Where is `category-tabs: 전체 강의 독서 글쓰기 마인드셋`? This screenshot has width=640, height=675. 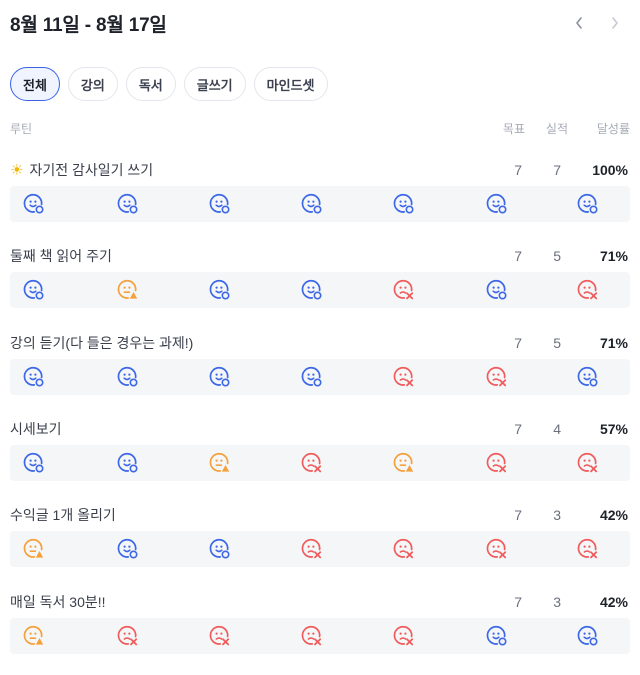 category-tabs: 전체 강의 독서 글쓰기 마인드셋 is located at coordinates (169, 84).